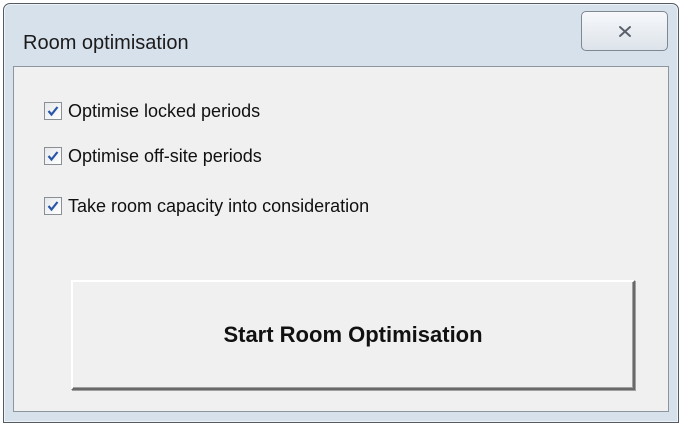 The height and width of the screenshot is (428, 684). I want to click on option-optimise-locked-periods: Optimise locked periods, so click(152, 111).